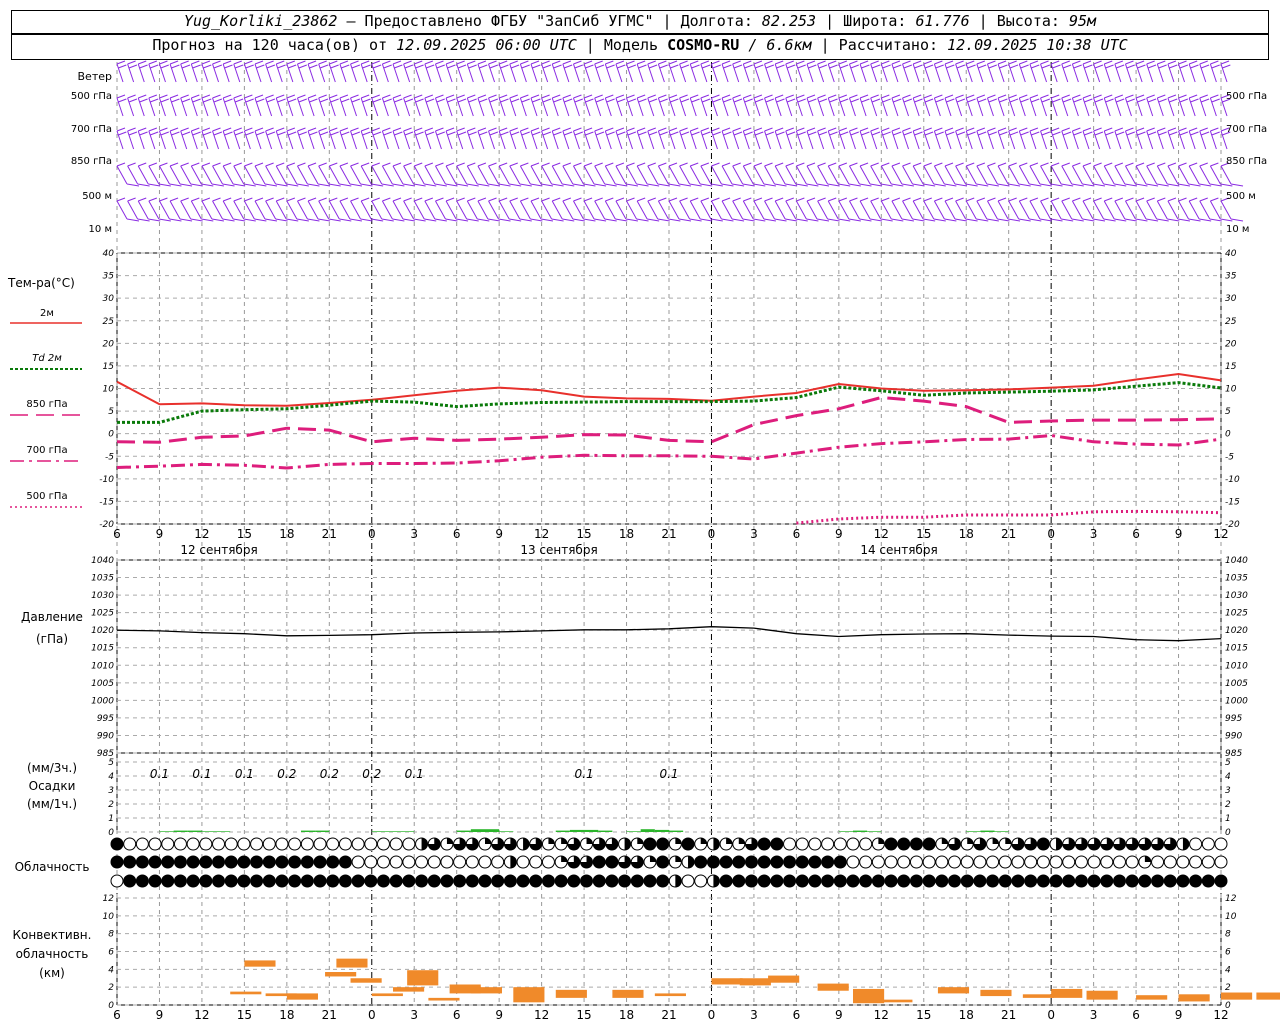 Image resolution: width=1280 pixels, height=1024 pixels. What do you see at coordinates (102, 701) in the screenshot?
I see `pressure-tick-left: 1000` at bounding box center [102, 701].